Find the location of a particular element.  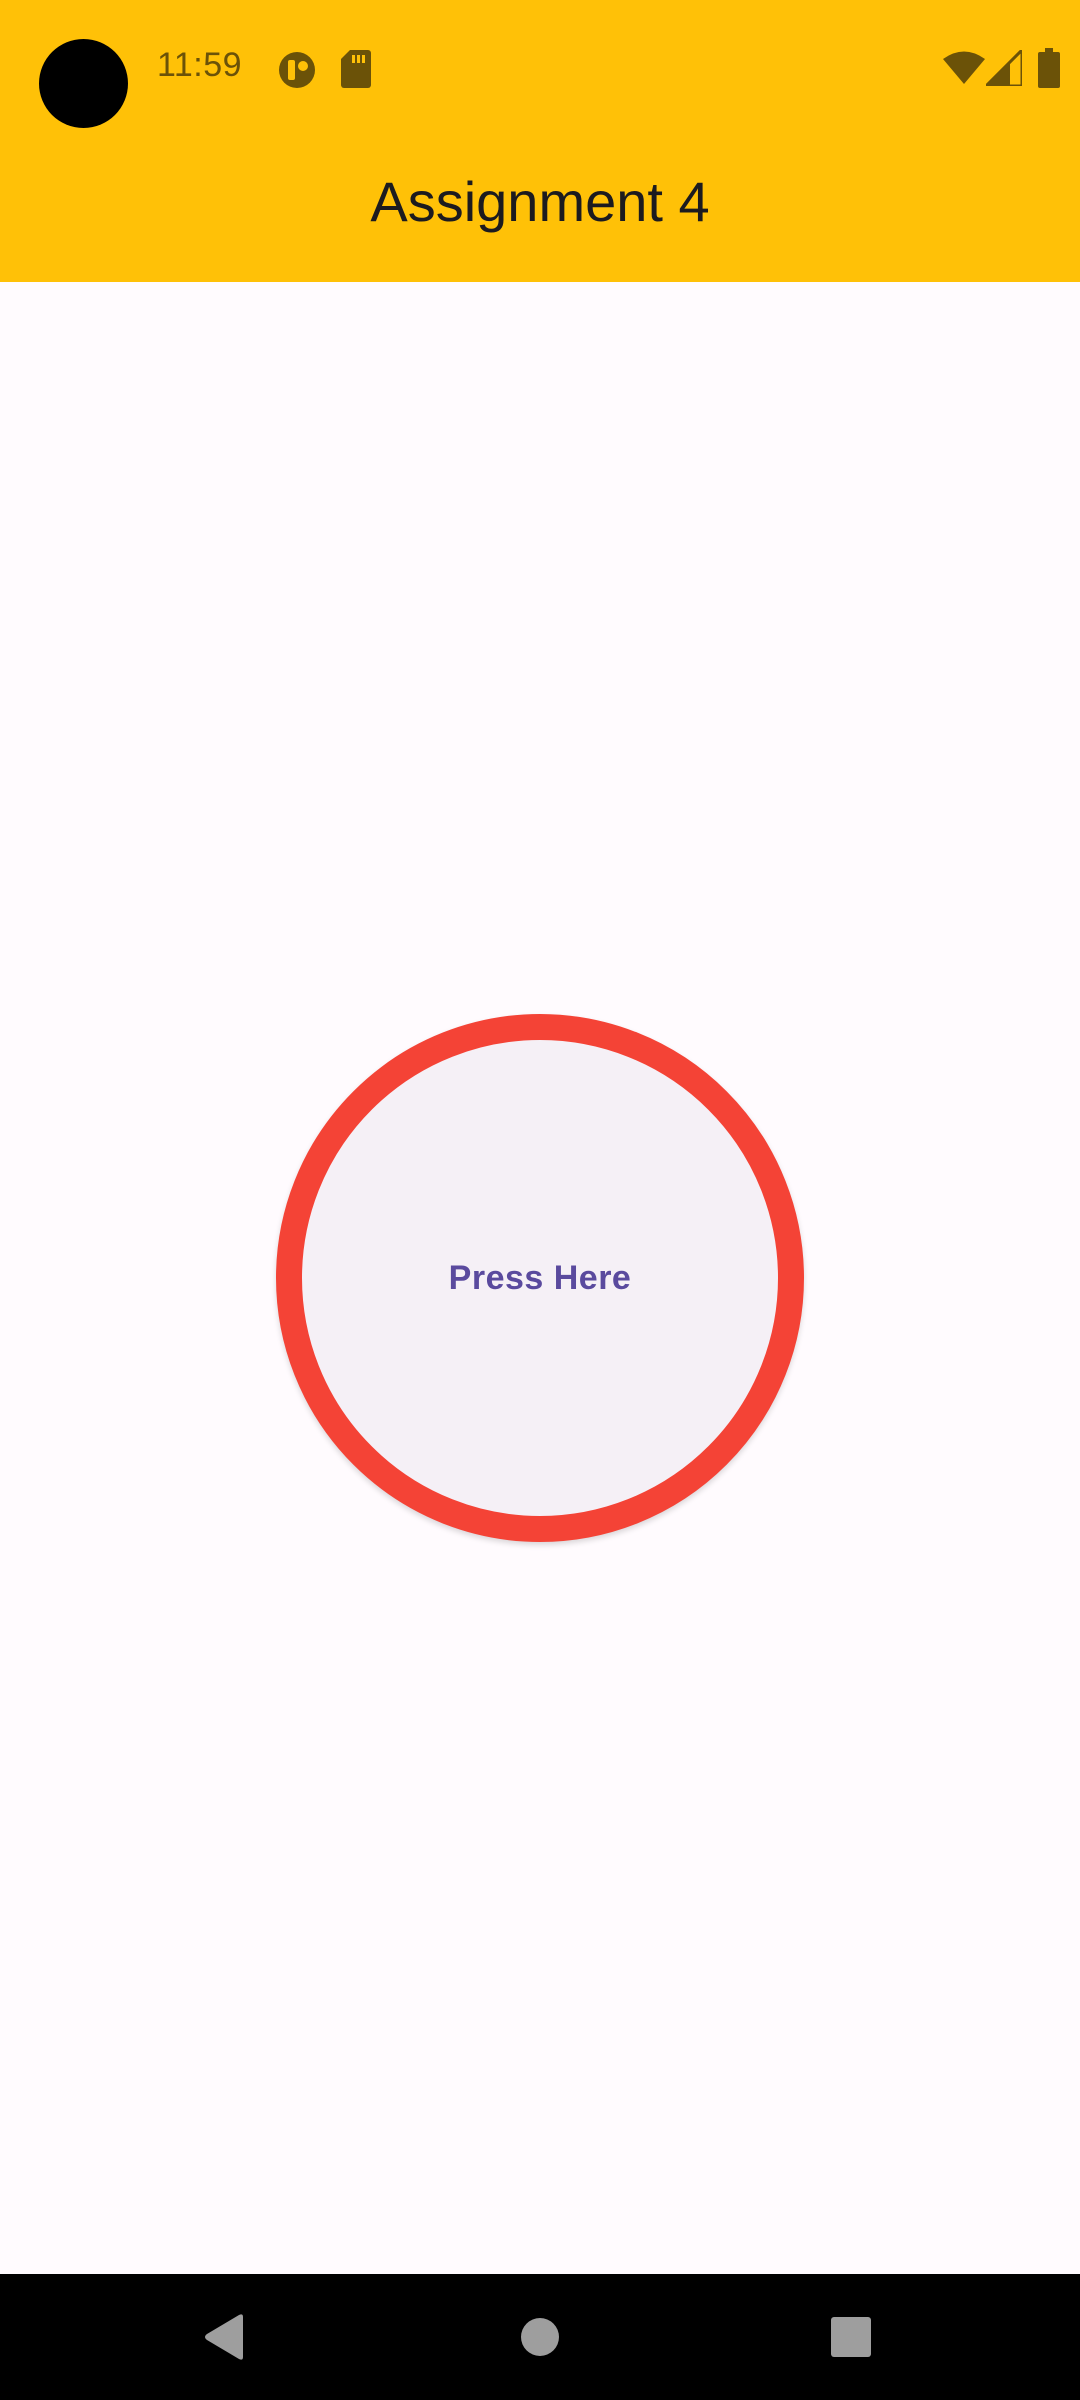

press-here-label: Press Here is located at coordinates (540, 1277).